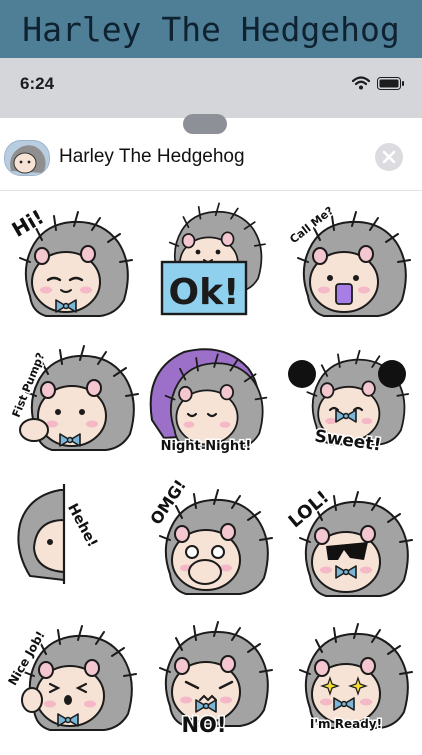  What do you see at coordinates (348, 685) in the screenshot?
I see `sticker-im-ready: I'm Ready!` at bounding box center [348, 685].